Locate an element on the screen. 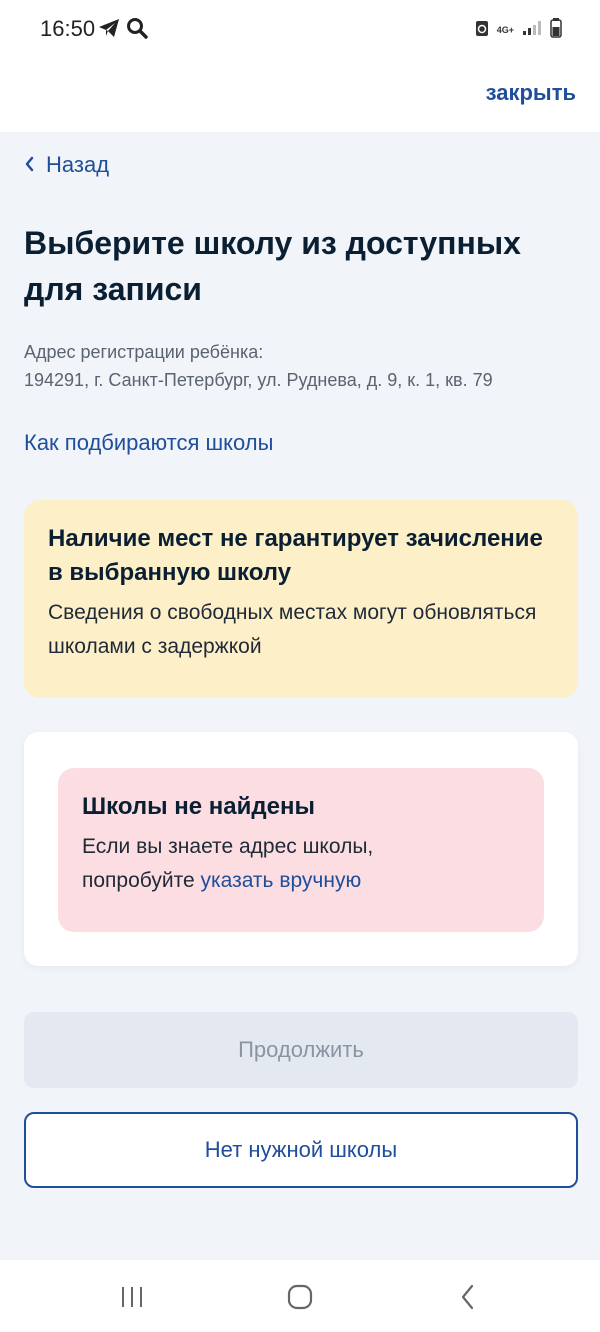 The height and width of the screenshot is (1332, 600). how-schools-selected-link: Как подбираются школы is located at coordinates (148, 443).